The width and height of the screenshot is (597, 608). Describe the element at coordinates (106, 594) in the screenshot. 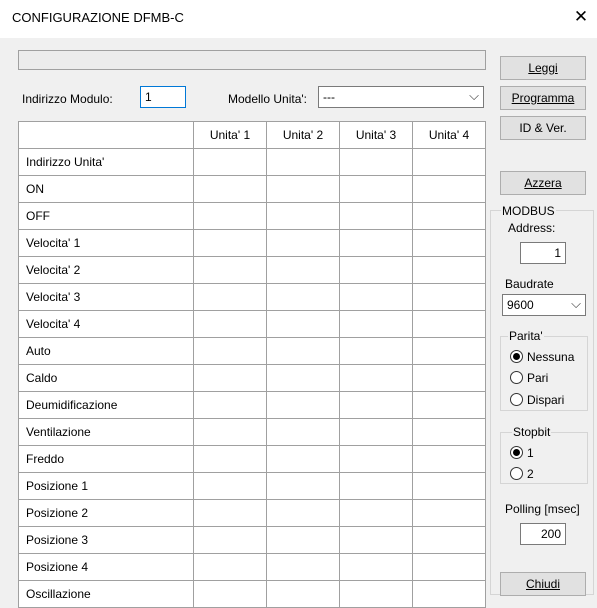

I see `row-label: Oscillazione` at that location.